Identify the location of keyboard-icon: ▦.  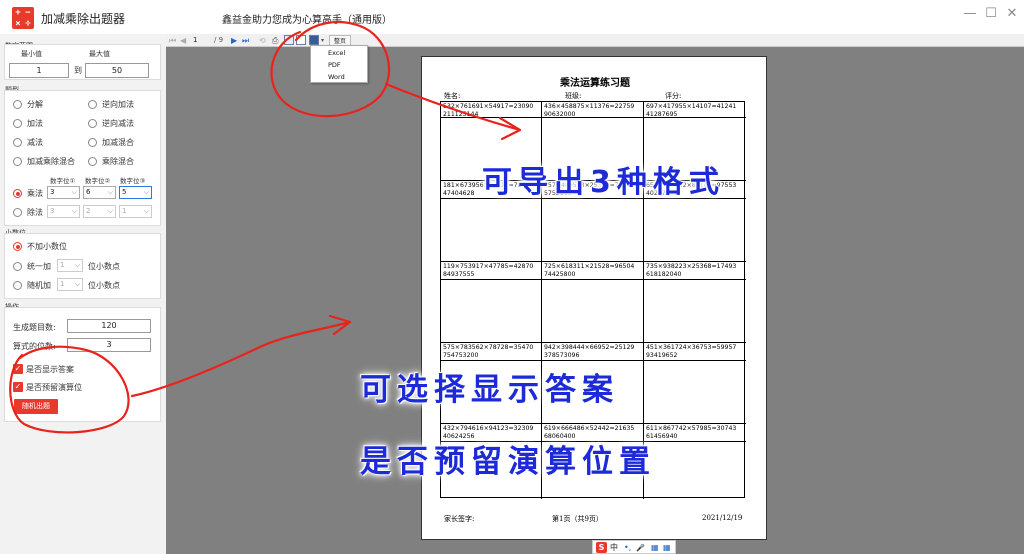
(655, 548).